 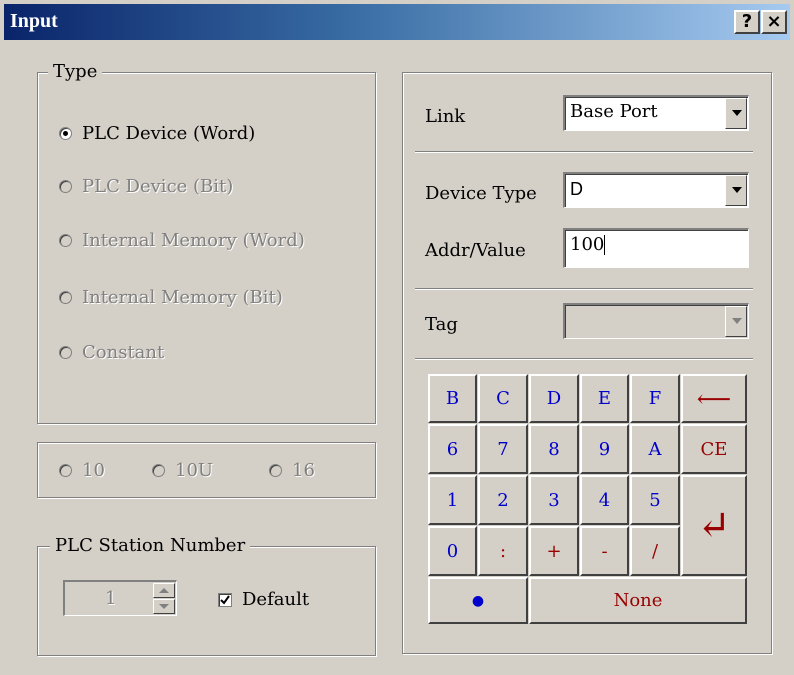 I want to click on station-number-spinner: 1, so click(x=120, y=598).